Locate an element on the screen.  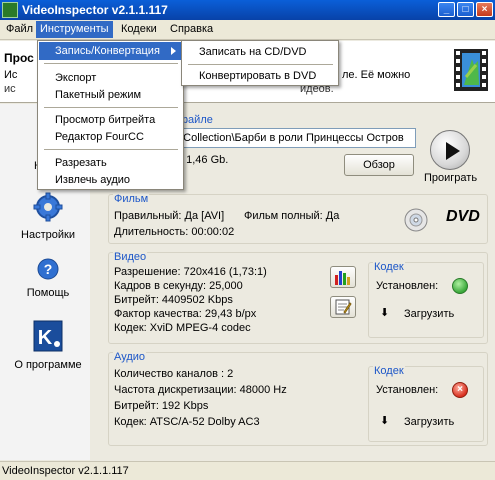
menu-item-batch: Пакетный режим is located at coordinates (110, 95).